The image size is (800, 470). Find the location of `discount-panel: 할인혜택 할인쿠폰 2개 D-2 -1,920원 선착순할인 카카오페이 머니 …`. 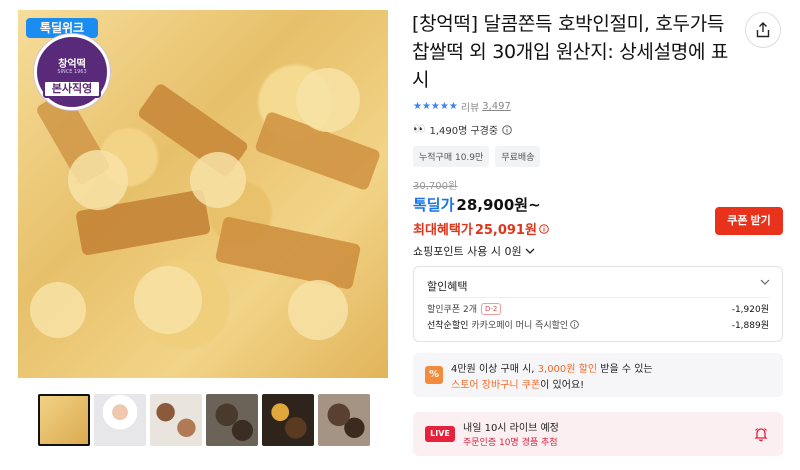

discount-panel: 할인혜택 할인쿠폰 2개 D-2 -1,920원 선착순할인 카카오페이 머니 … is located at coordinates (598, 304).